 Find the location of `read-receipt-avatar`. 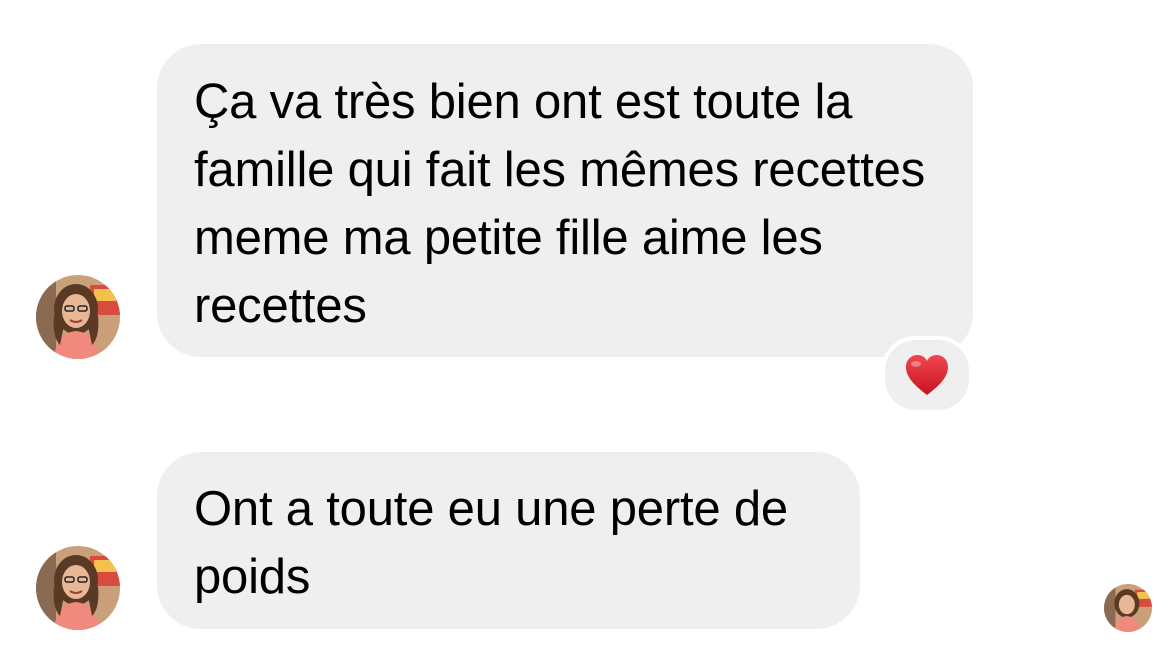

read-receipt-avatar is located at coordinates (1128, 608).